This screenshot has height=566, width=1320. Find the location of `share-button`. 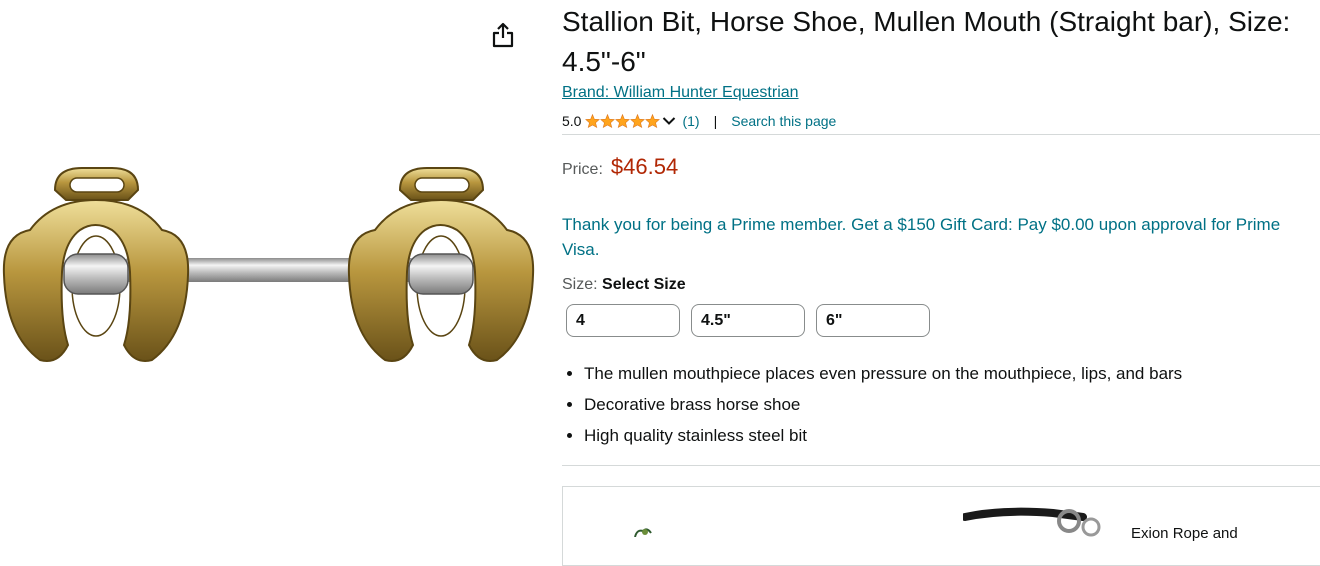

share-button is located at coordinates (503, 35).